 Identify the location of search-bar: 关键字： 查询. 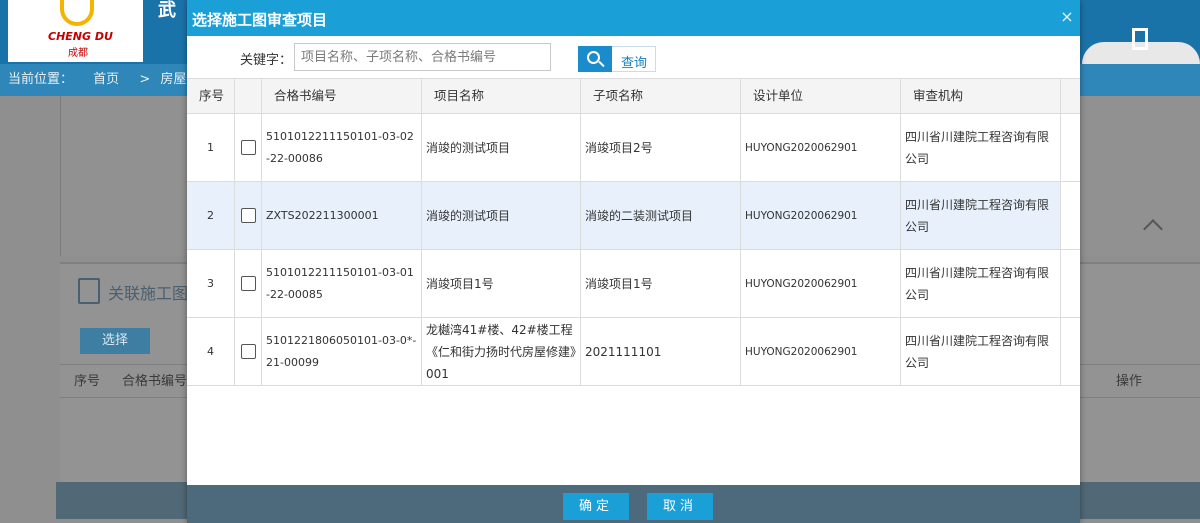
(633, 57).